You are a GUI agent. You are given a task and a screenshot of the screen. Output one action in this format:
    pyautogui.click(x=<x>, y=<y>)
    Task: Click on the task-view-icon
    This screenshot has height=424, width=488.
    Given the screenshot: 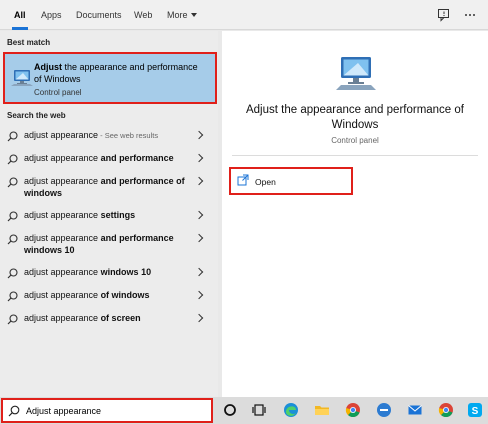 What is the action you would take?
    pyautogui.click(x=259, y=410)
    